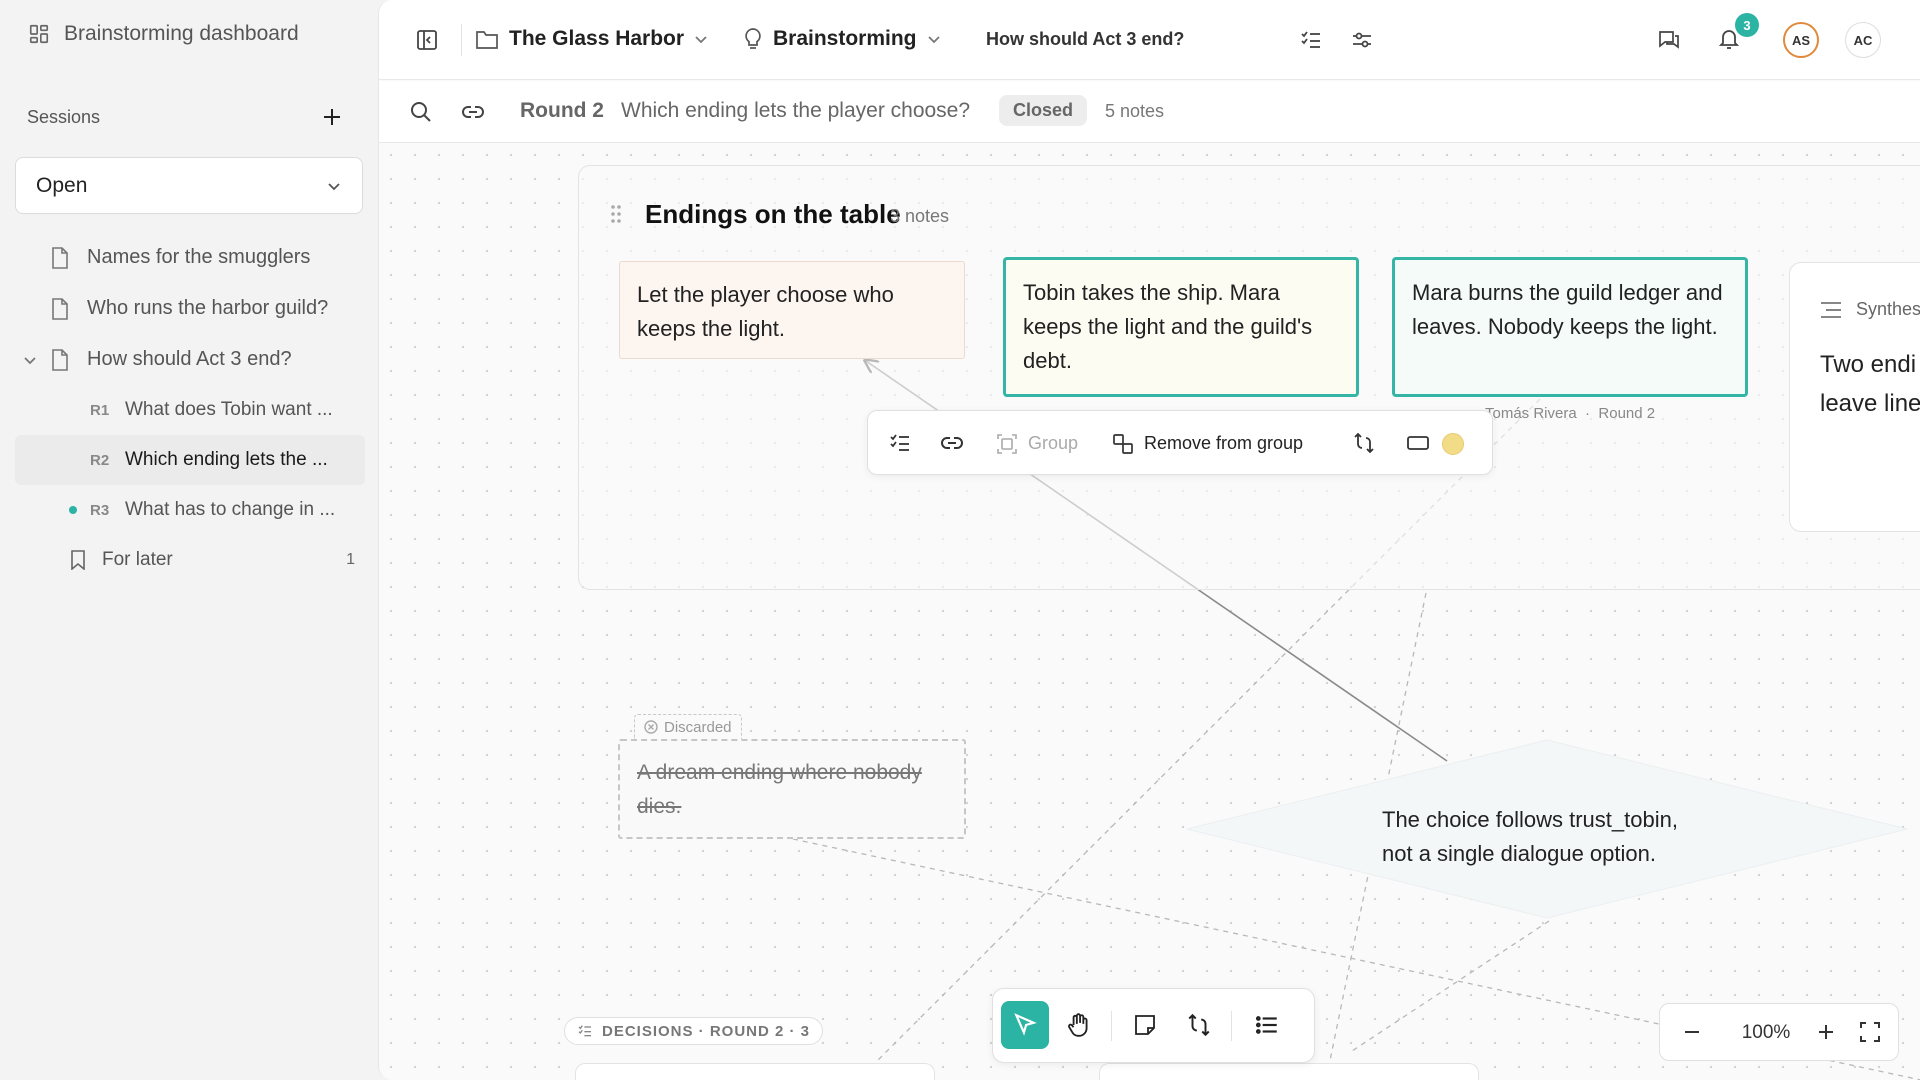 The image size is (1920, 1080). Describe the element at coordinates (137, 559) in the screenshot. I see `for-later-label: For later` at that location.